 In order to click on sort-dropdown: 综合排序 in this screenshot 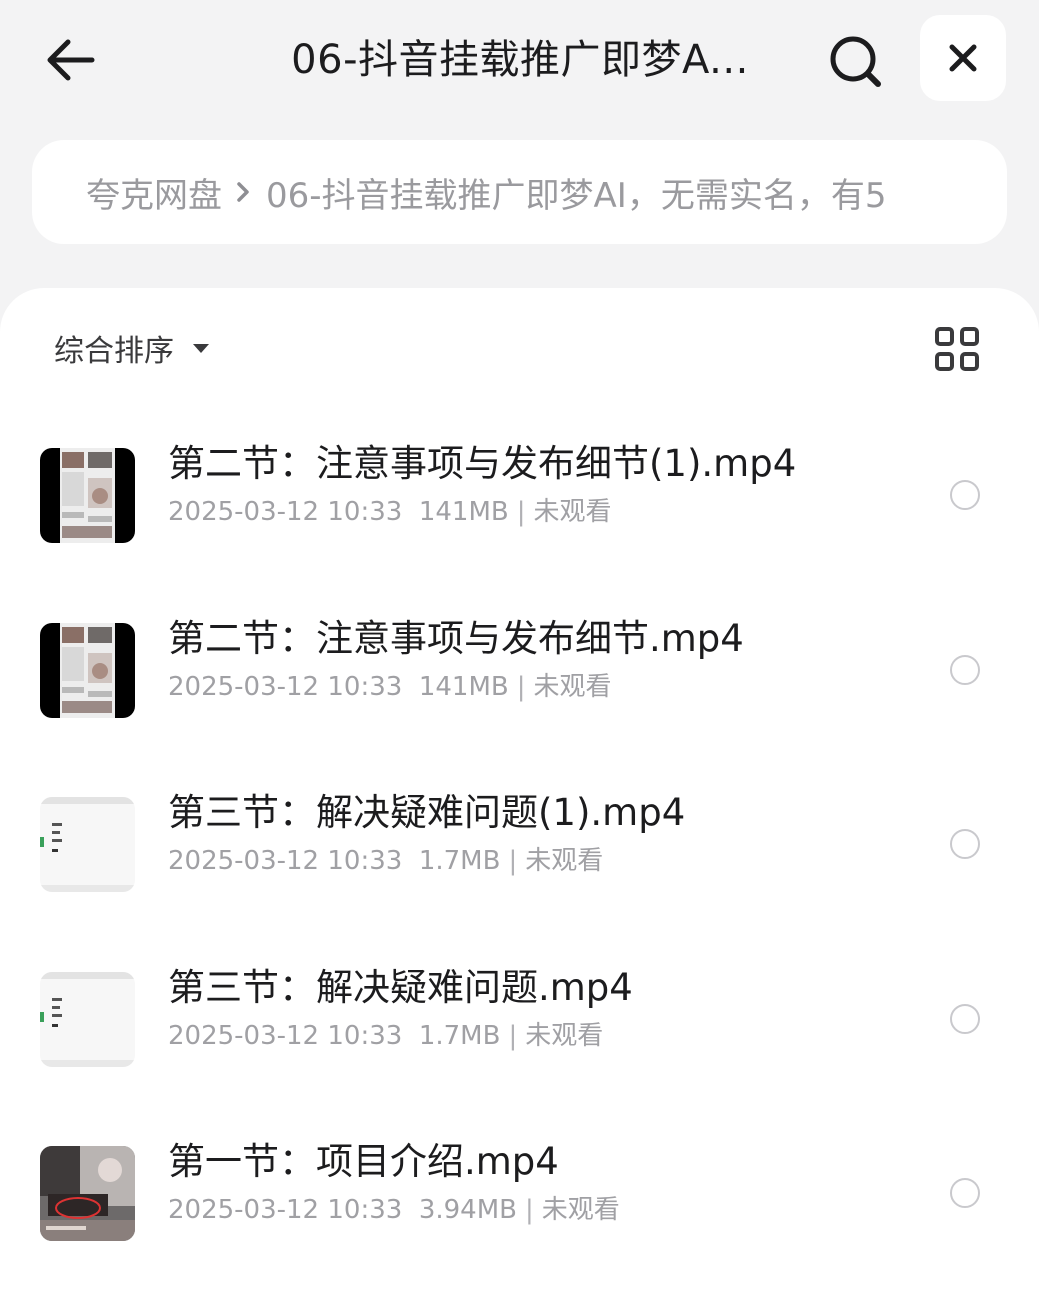, I will do `click(132, 348)`.